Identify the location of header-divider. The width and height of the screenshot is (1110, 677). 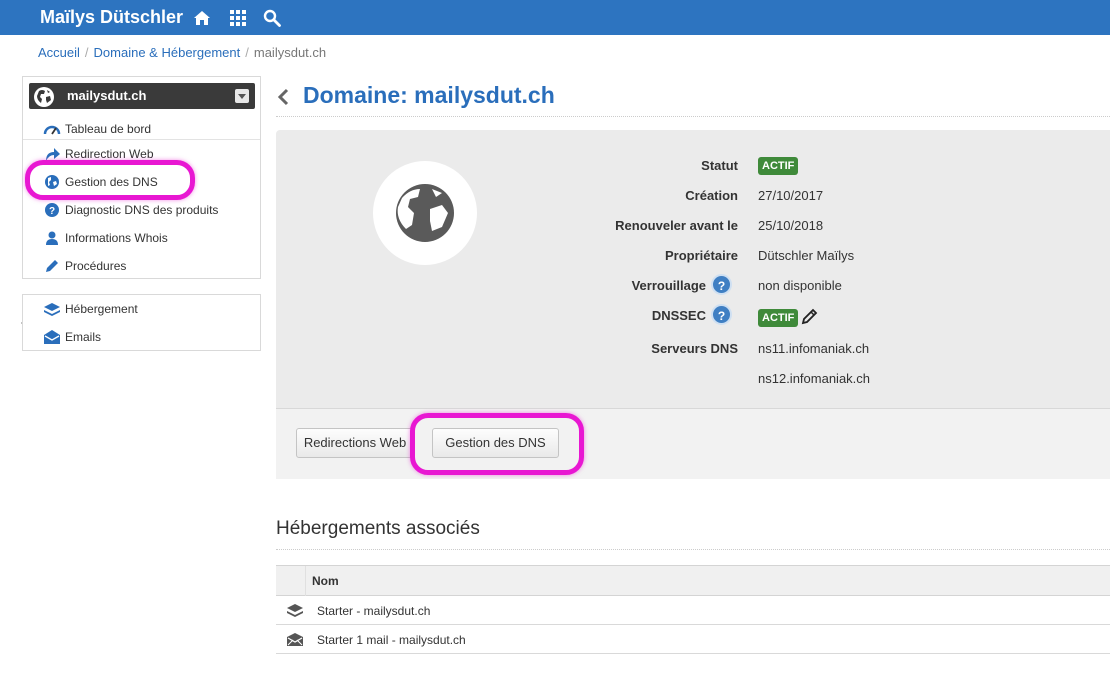
(305, 581).